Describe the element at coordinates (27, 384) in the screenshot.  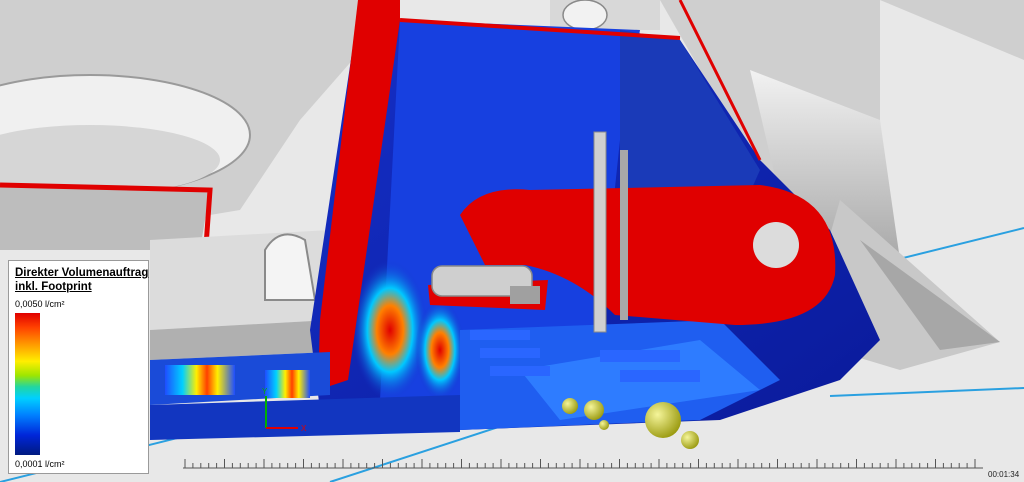
I see `legend-colorbar` at that location.